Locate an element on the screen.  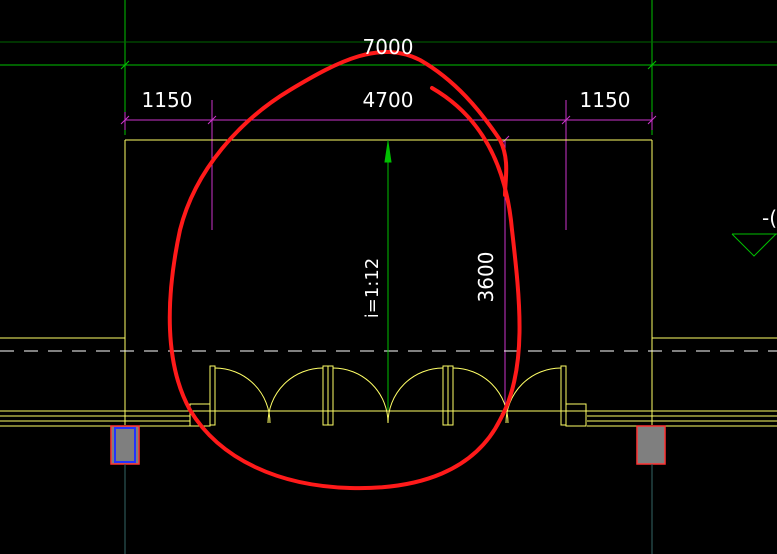
slope-arrow is located at coordinates (388, 275).